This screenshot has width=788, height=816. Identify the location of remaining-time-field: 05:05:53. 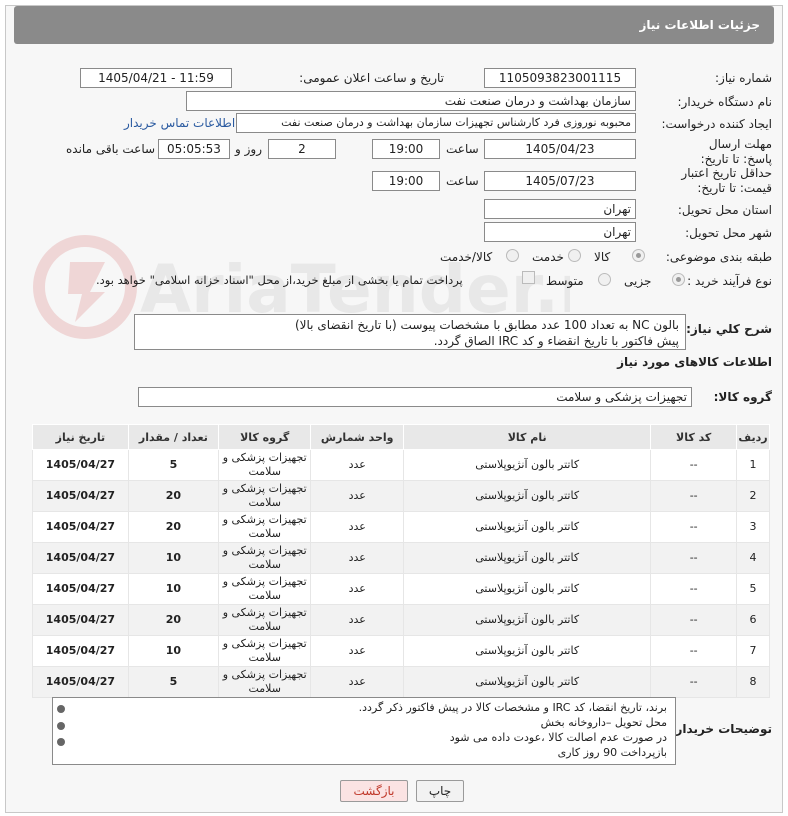
(194, 149).